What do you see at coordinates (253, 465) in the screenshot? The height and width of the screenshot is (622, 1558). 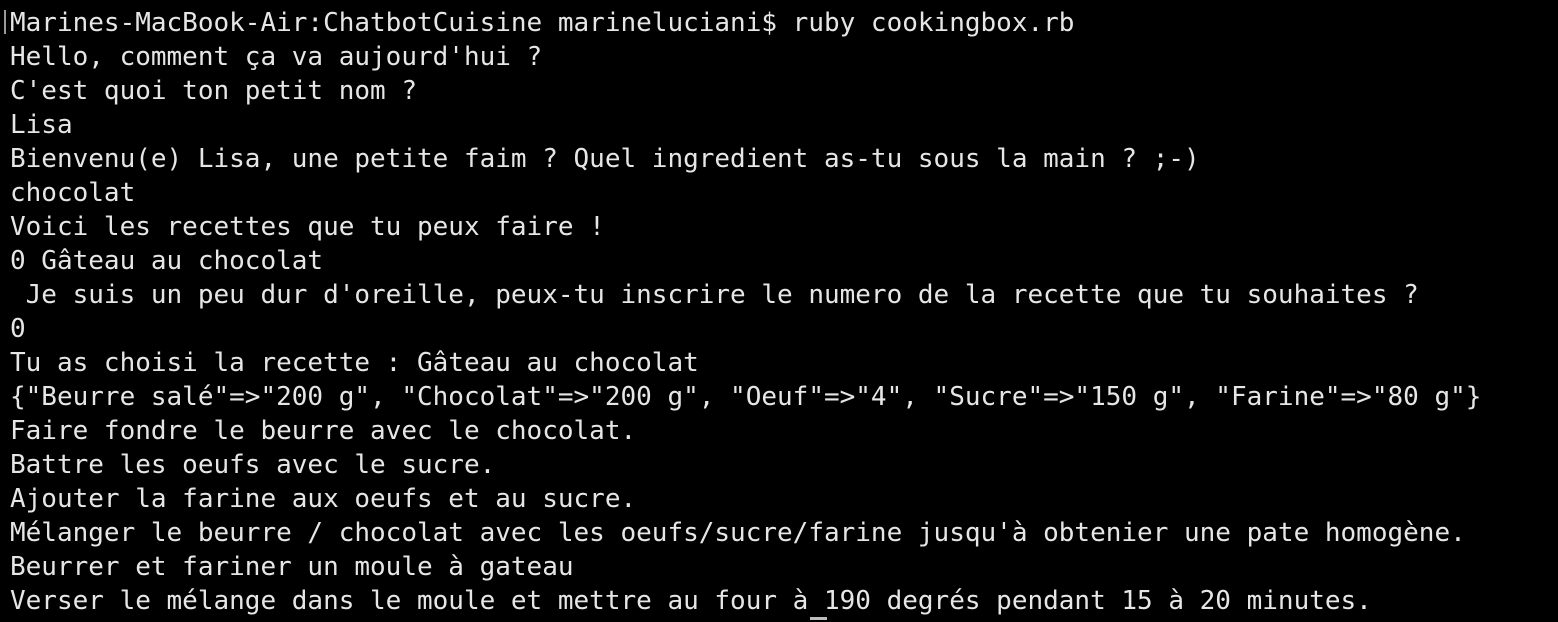 I see `recipe-step-line: Battre les oeufs avec le sucre.` at bounding box center [253, 465].